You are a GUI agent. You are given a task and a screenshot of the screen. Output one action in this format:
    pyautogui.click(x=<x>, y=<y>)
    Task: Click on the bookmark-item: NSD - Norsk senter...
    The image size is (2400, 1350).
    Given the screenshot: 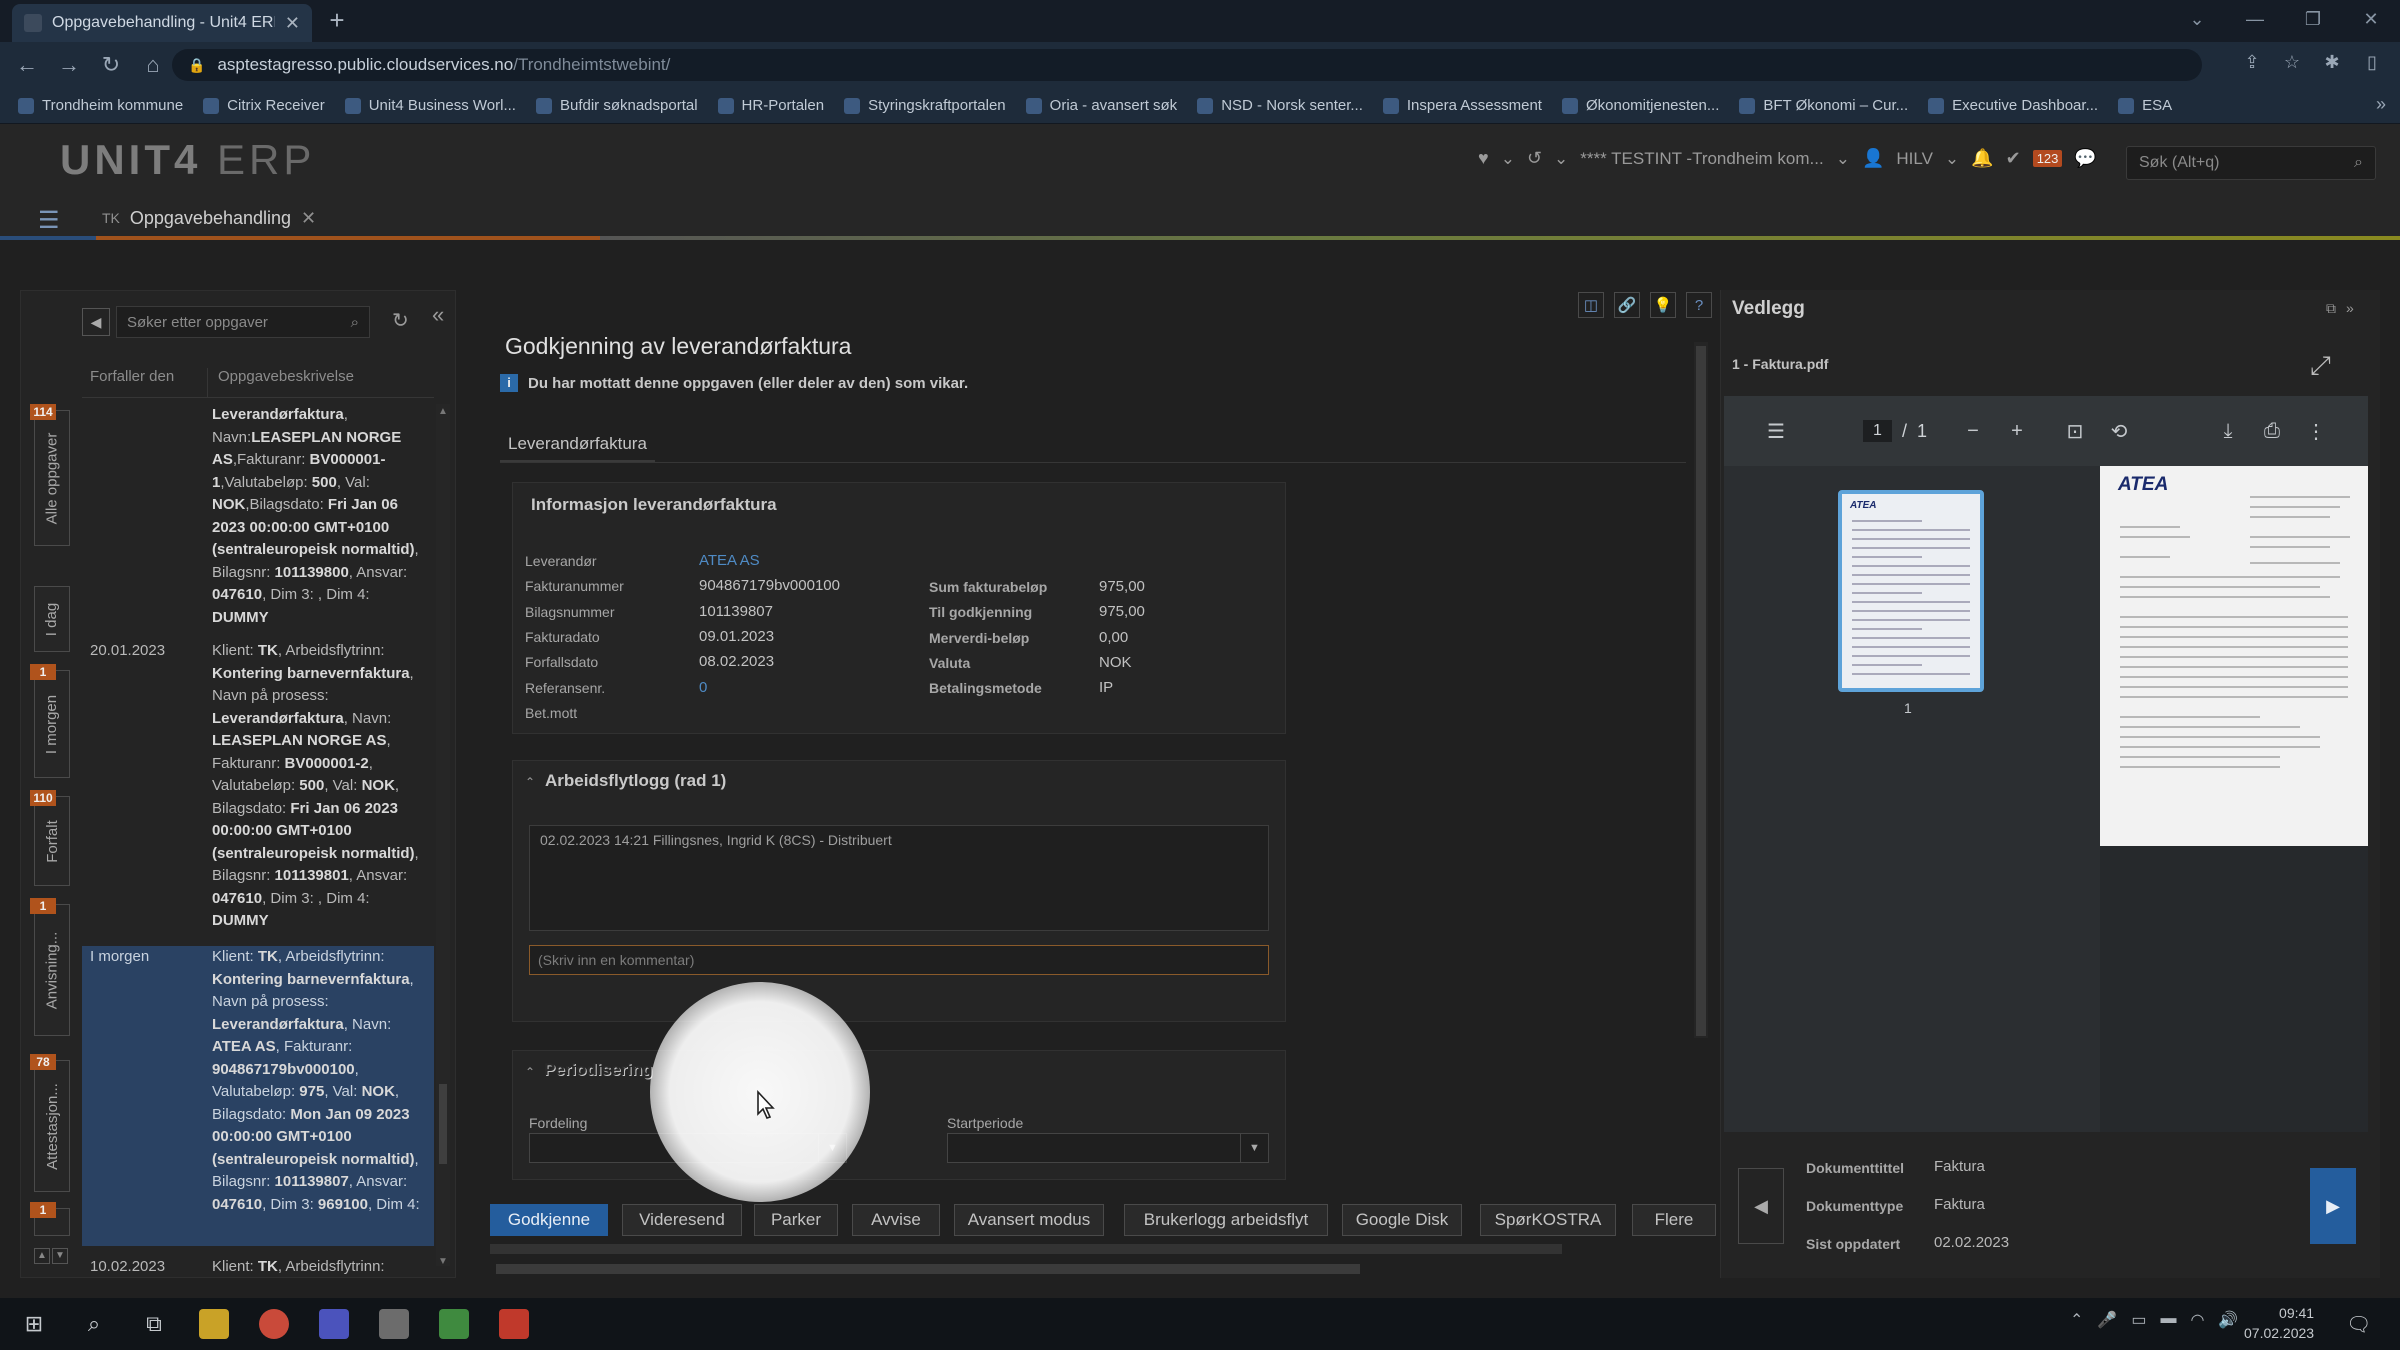 What is the action you would take?
    pyautogui.click(x=1280, y=105)
    